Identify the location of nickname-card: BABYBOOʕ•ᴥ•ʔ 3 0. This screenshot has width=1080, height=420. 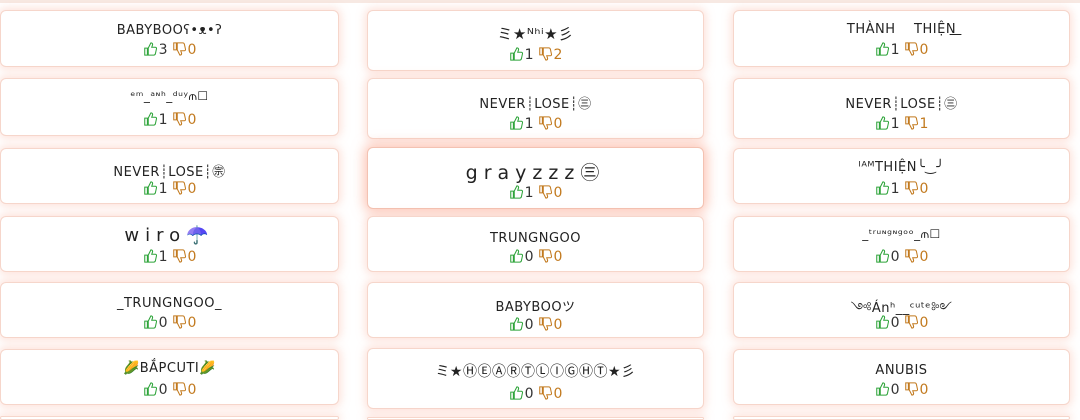
(169, 38).